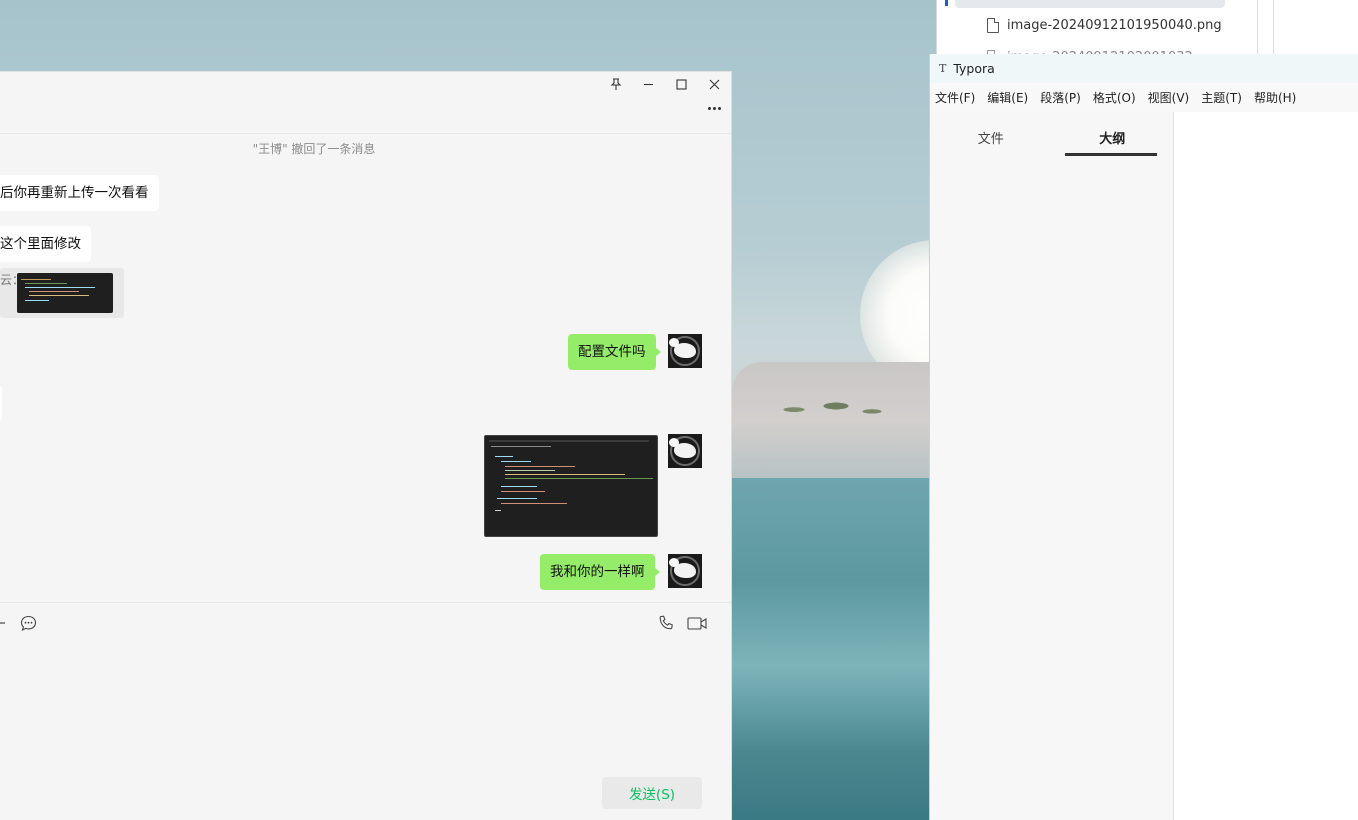 The width and height of the screenshot is (1358, 820). I want to click on more-options-button, so click(714, 108).